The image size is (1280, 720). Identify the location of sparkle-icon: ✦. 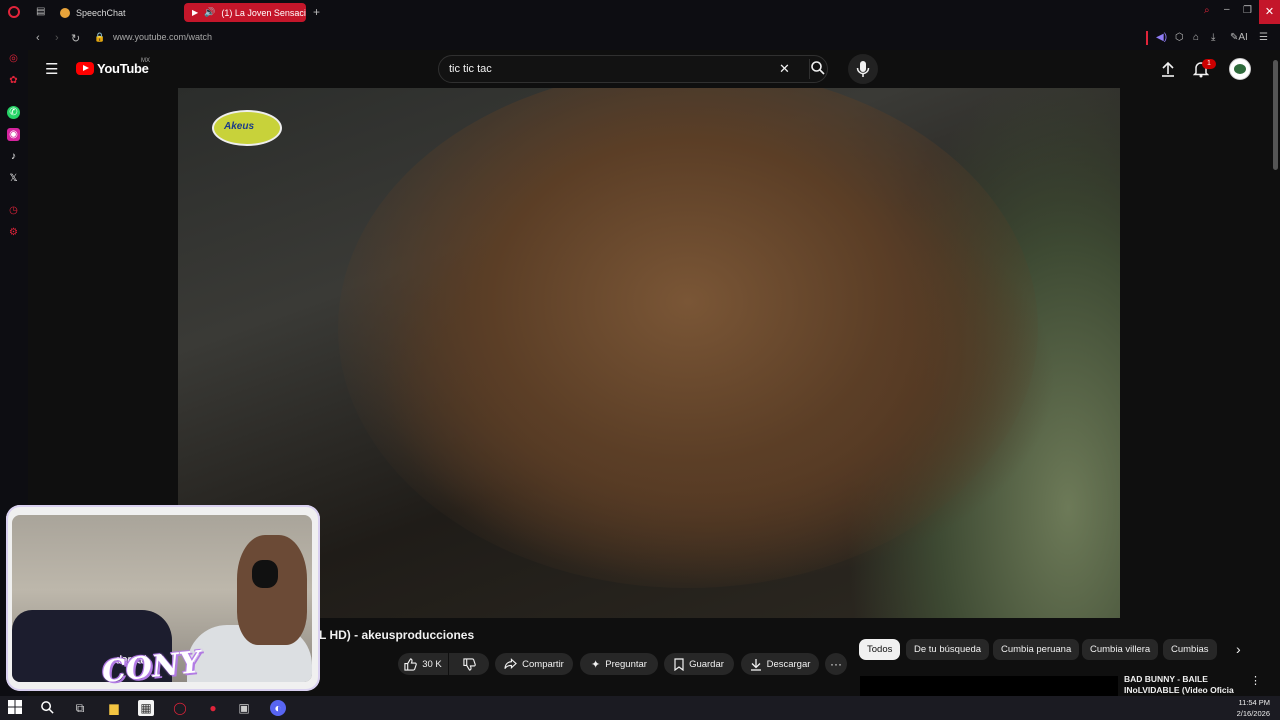
(596, 664).